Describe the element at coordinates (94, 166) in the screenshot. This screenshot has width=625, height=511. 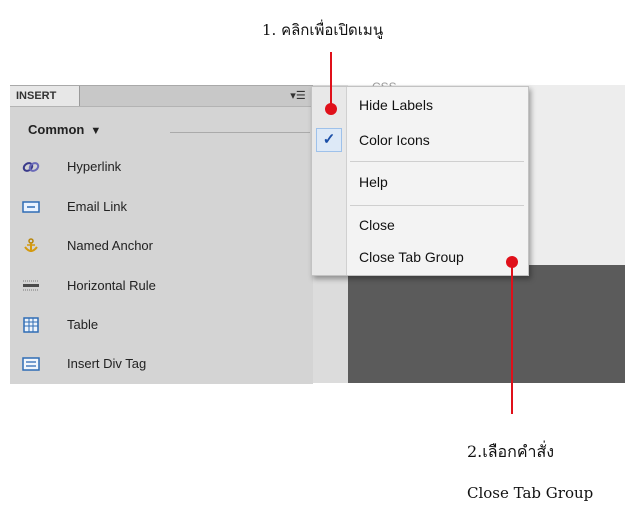
I see `insert-item-label: Hyperlink` at that location.